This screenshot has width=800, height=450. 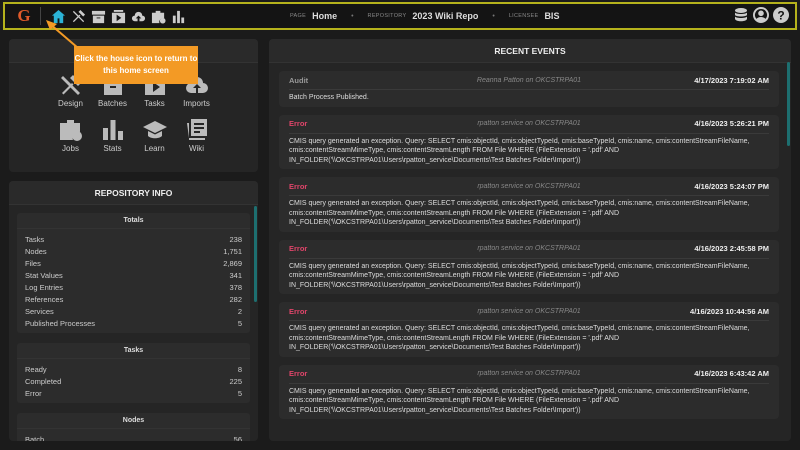 I want to click on quick-launch-label: Imports, so click(x=196, y=103).